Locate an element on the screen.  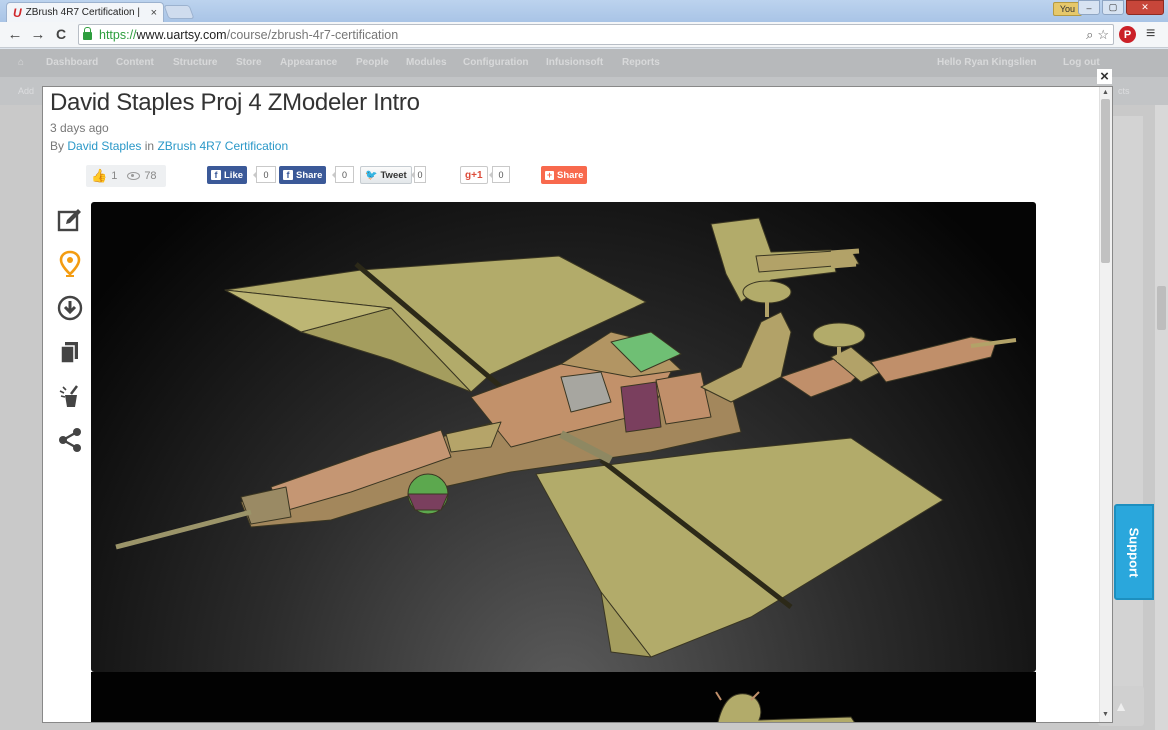
admin-item-dashboard: Dashboard is located at coordinates (72, 62).